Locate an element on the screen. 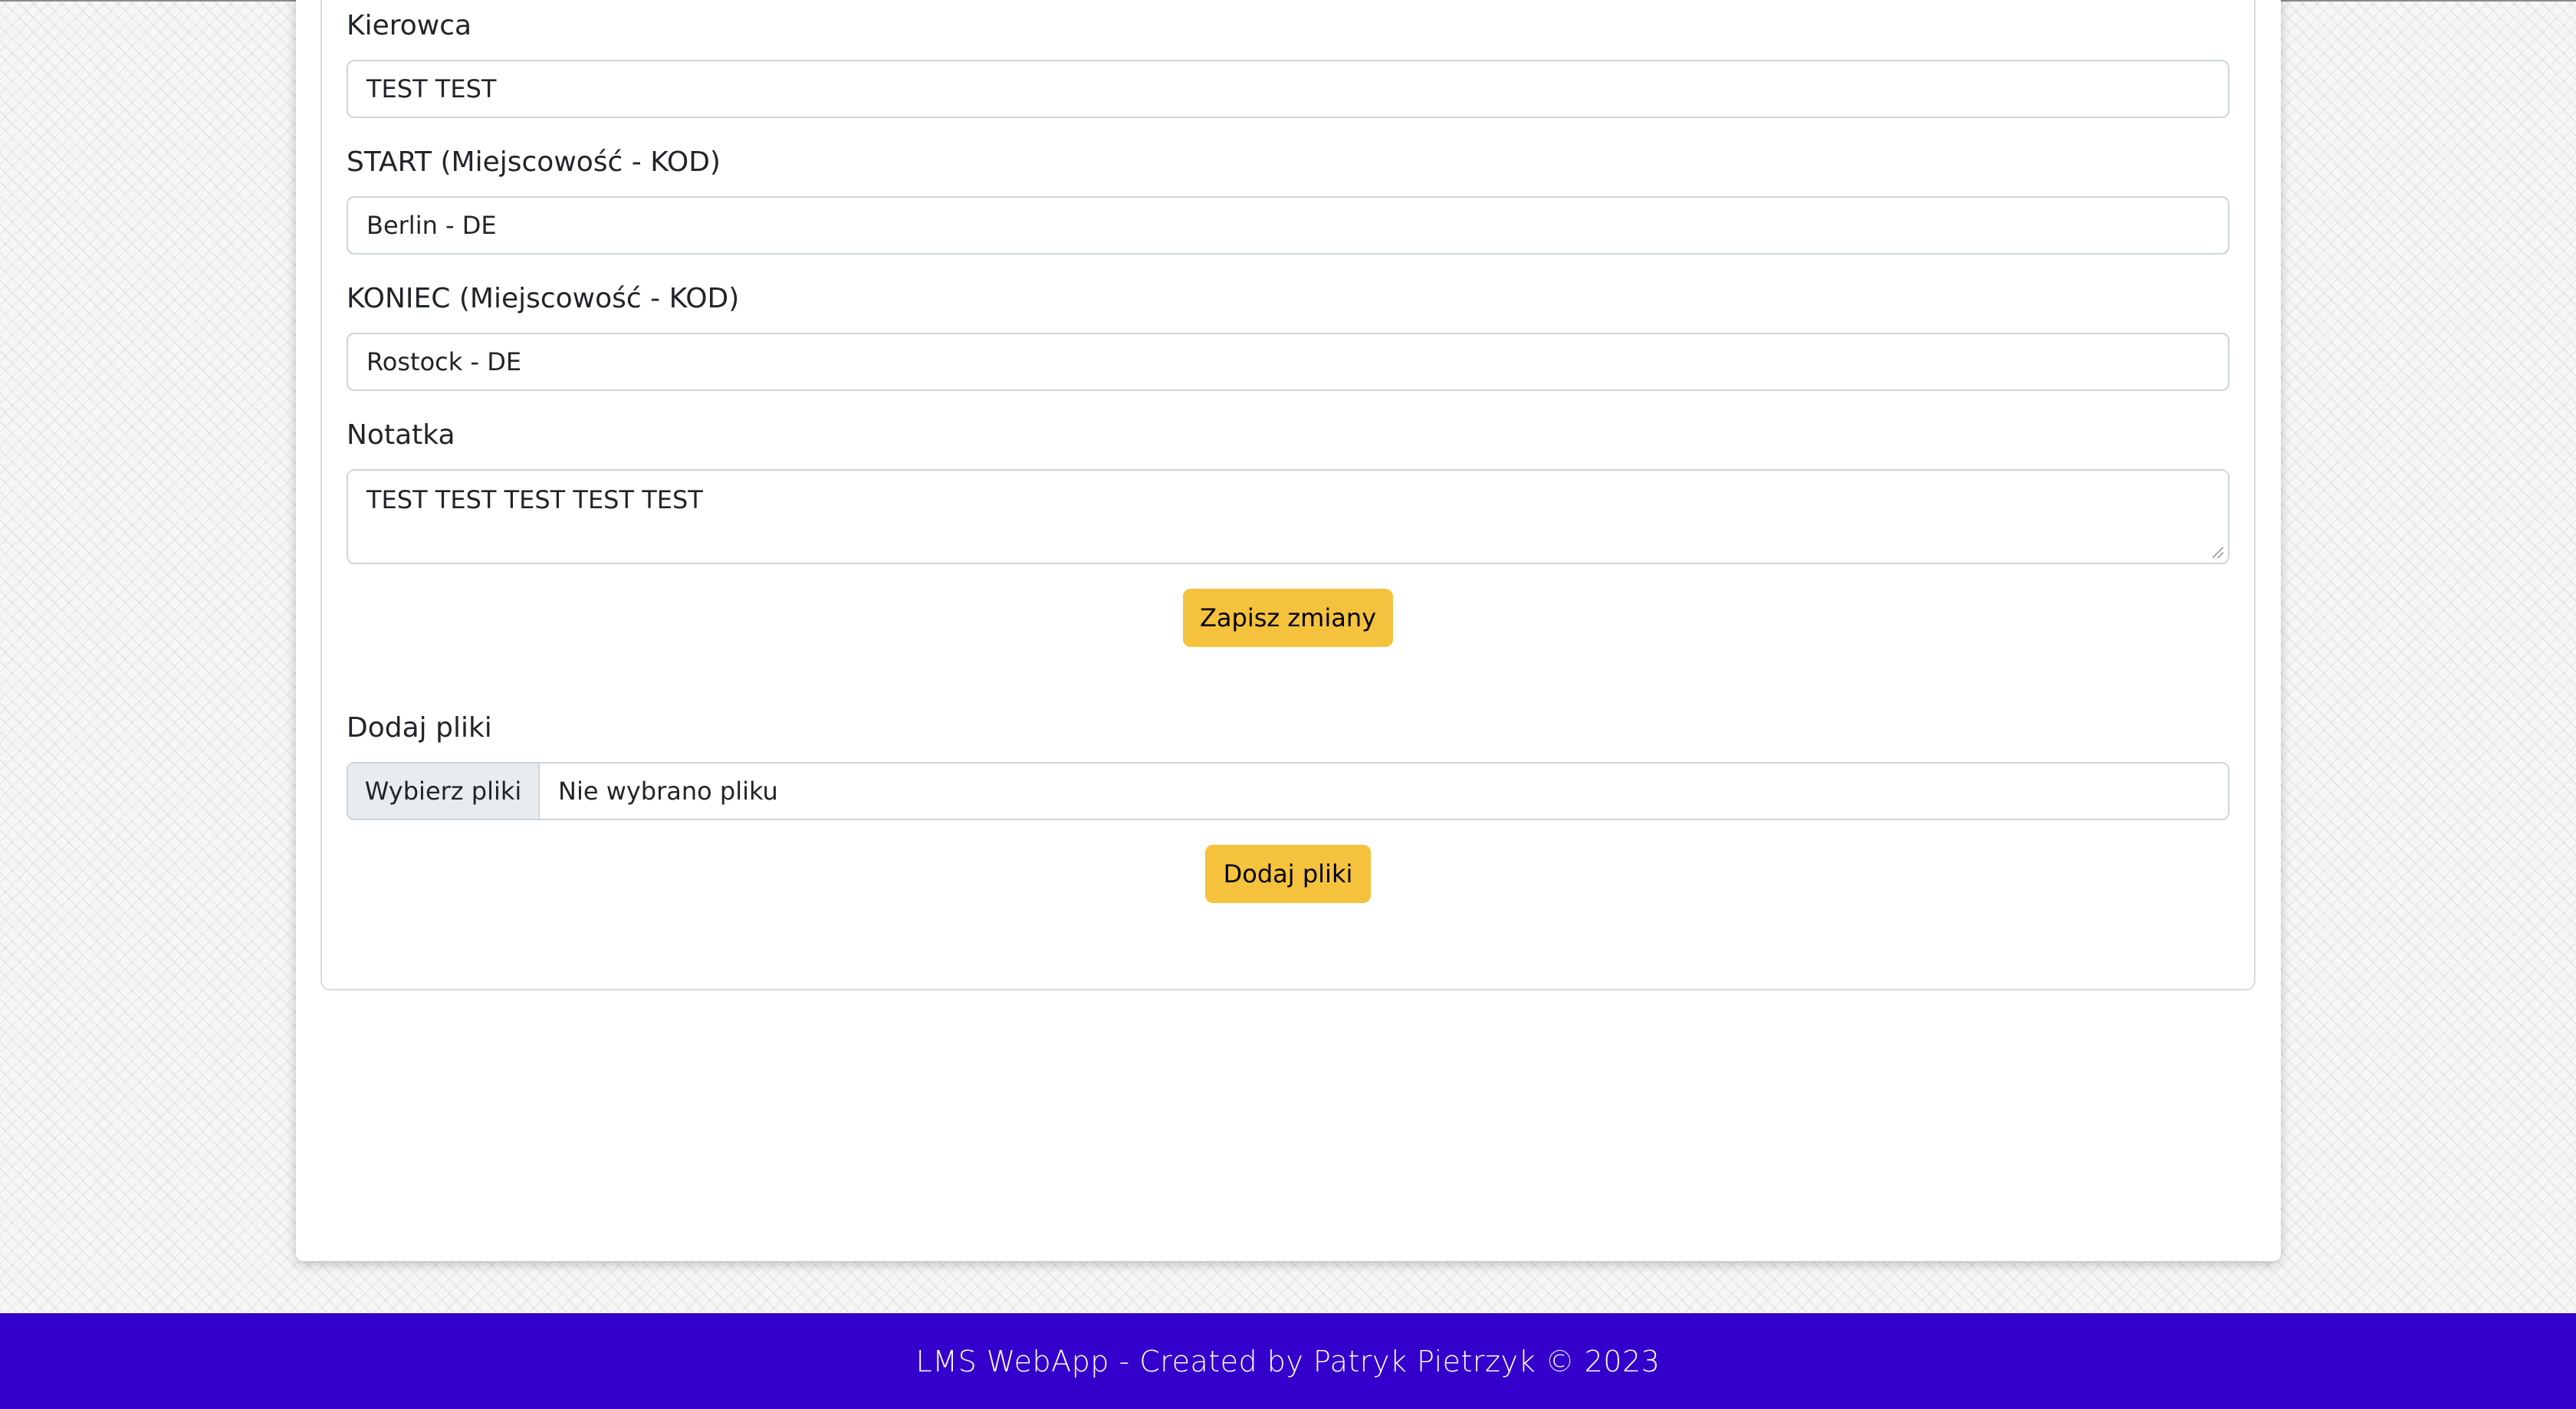 The image size is (2576, 1409). file-input: Wybierz pliki Nie wybrano pliku is located at coordinates (1288, 791).